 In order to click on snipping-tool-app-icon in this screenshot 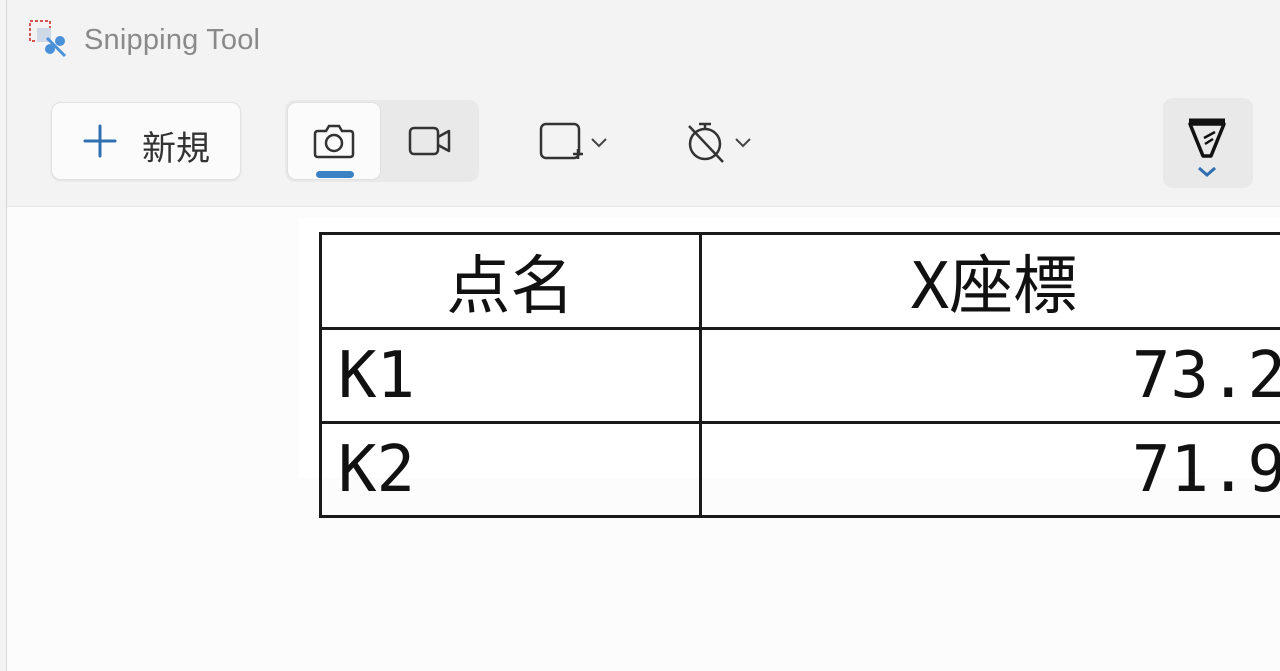, I will do `click(48, 39)`.